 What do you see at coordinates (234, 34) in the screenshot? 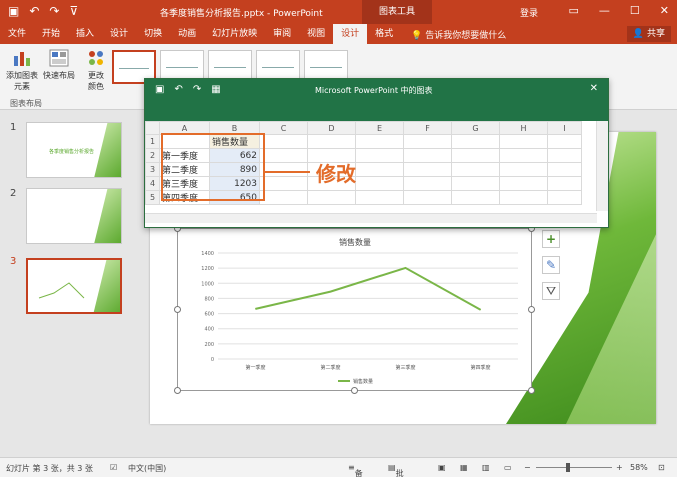
I see `tab-slideshow: 幻灯片放映` at bounding box center [234, 34].